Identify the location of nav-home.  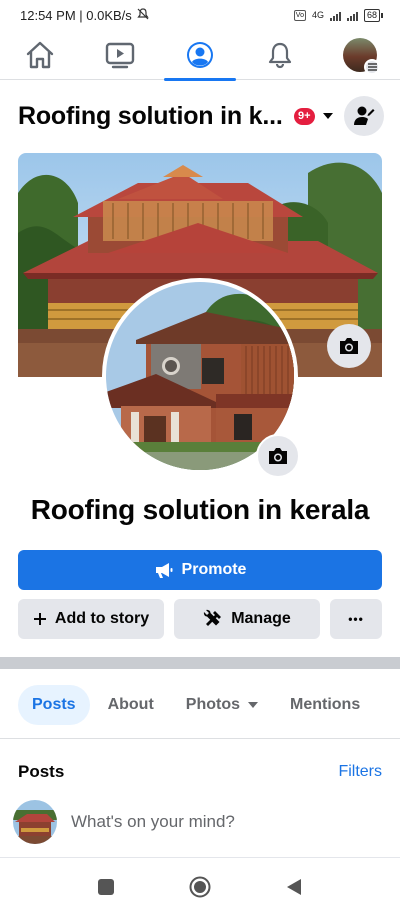
(40, 55).